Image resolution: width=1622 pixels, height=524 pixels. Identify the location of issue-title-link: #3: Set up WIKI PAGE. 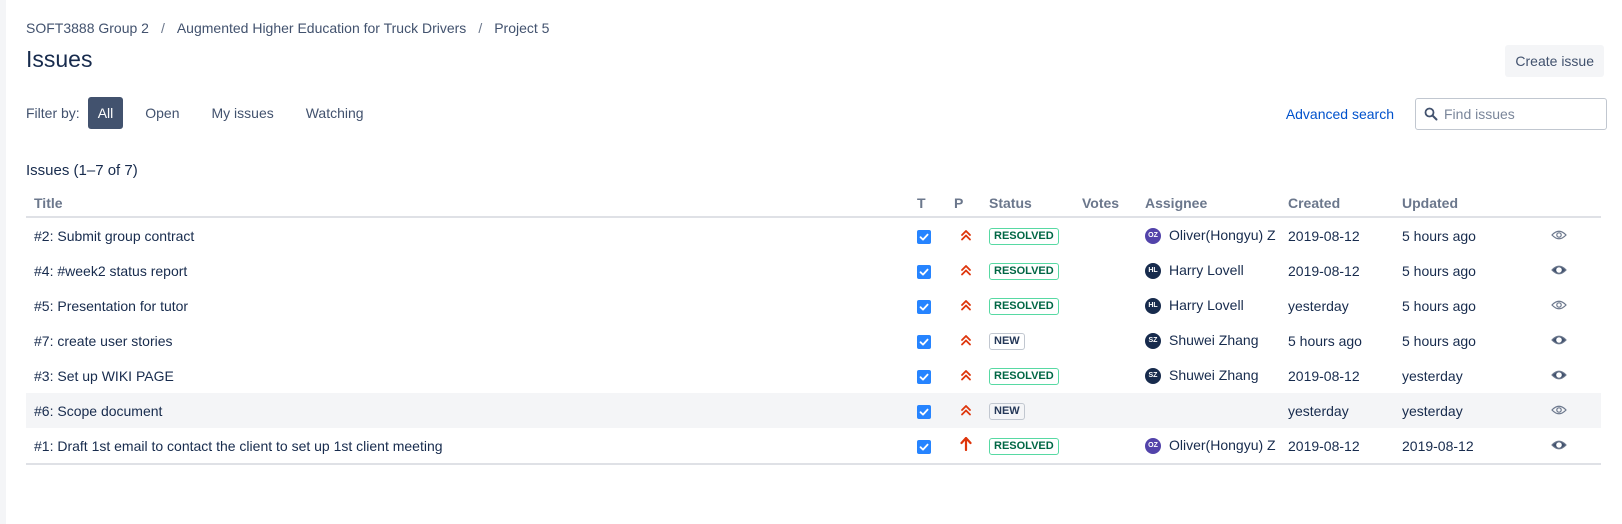
(104, 376).